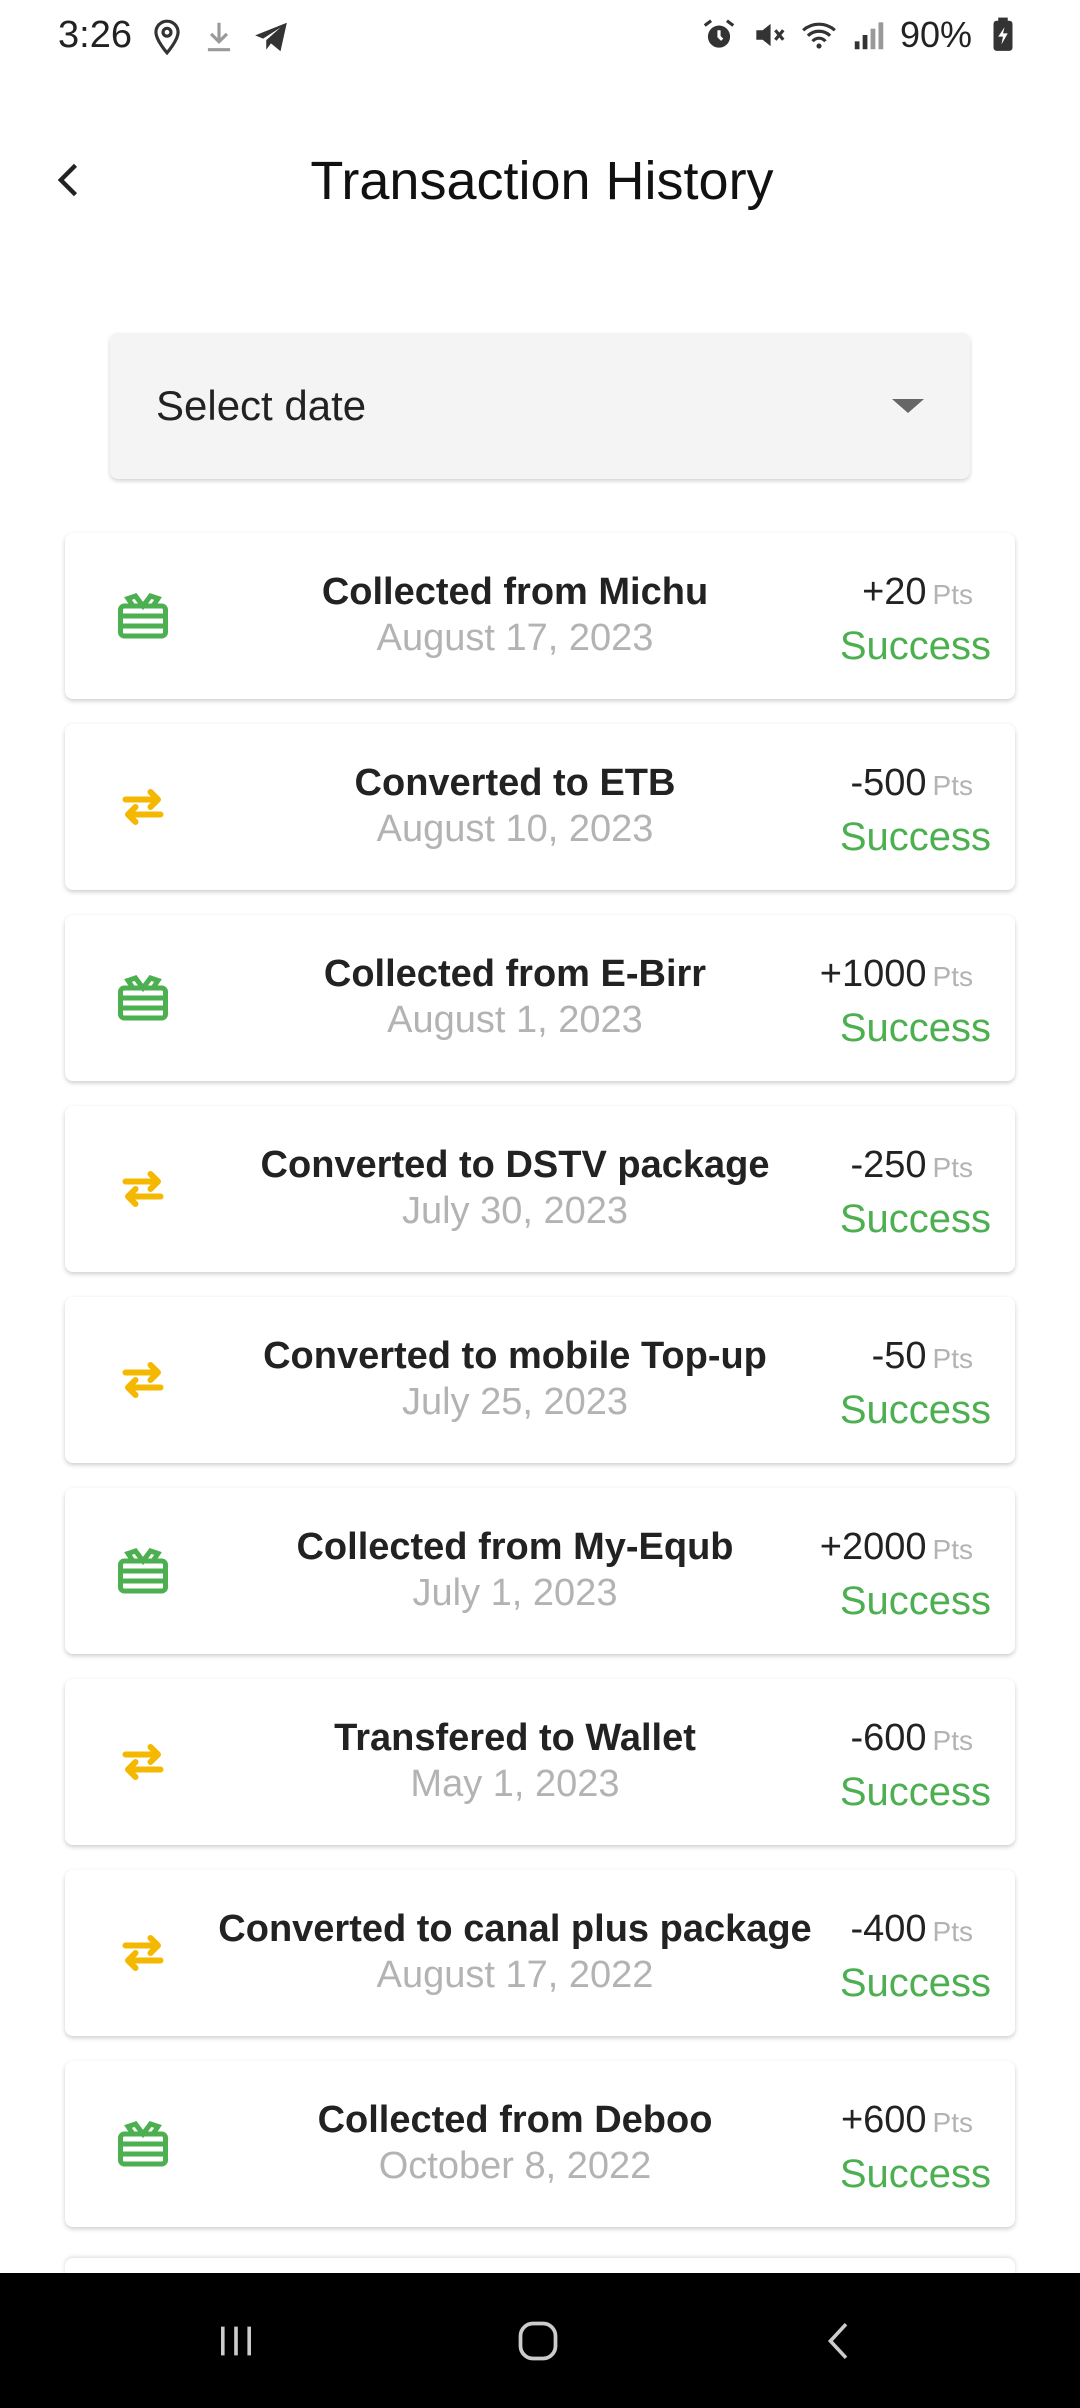 The width and height of the screenshot is (1080, 2408). I want to click on transaction-amount-block: +20 Pts Success, so click(915, 619).